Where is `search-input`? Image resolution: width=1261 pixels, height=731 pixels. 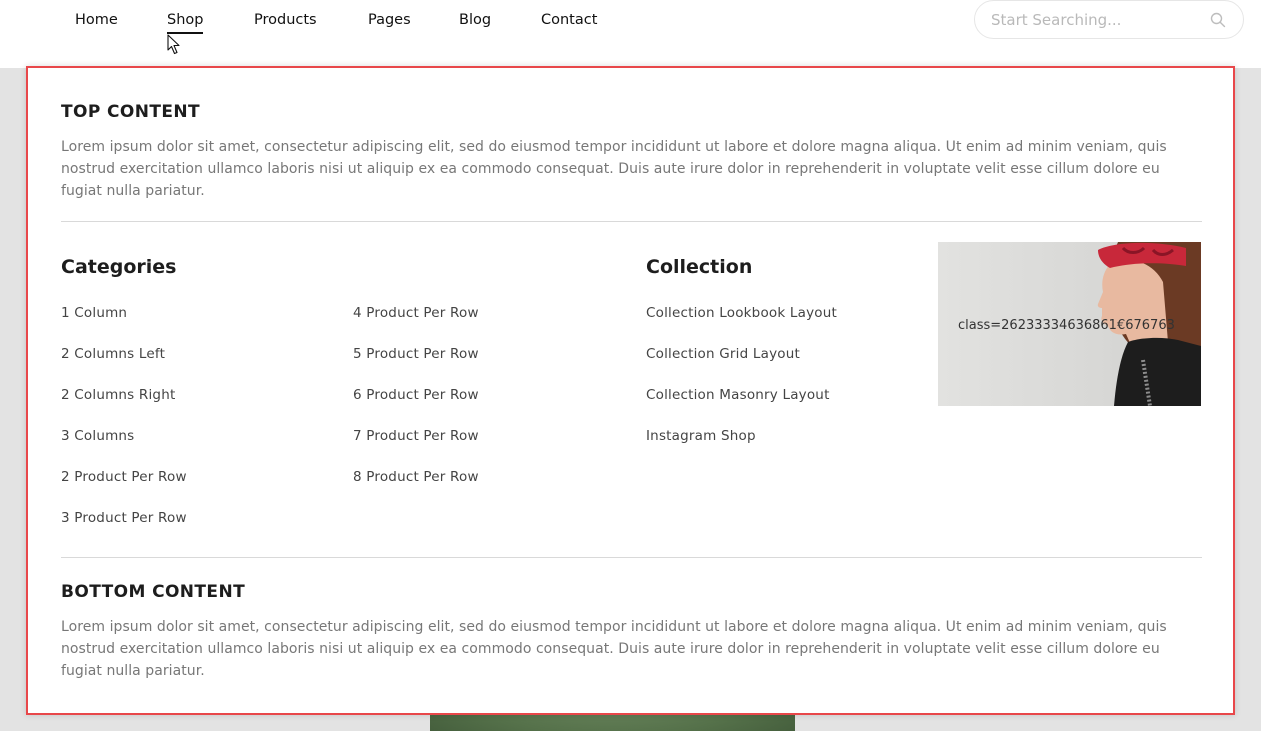 search-input is located at coordinates (1098, 20).